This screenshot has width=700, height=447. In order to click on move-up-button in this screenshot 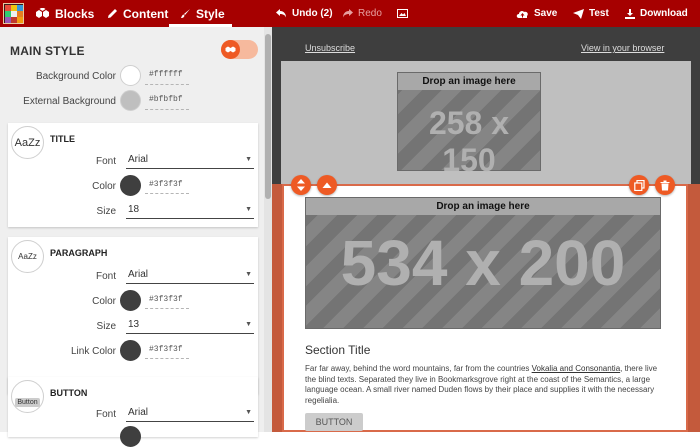, I will do `click(327, 185)`.